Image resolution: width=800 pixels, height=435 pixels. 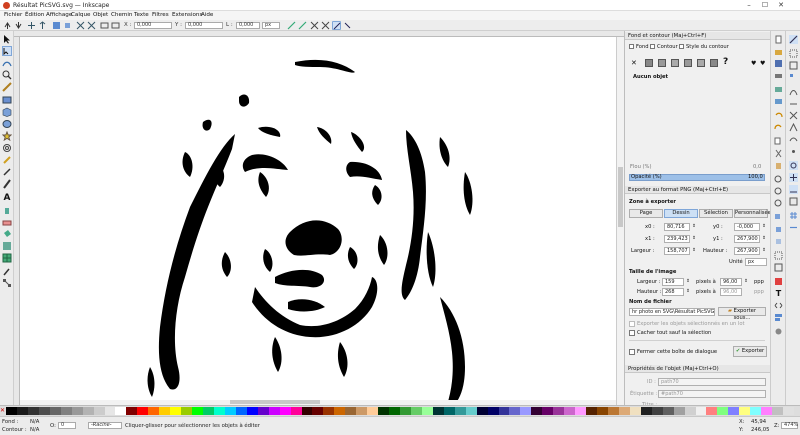 What do you see at coordinates (121, 15) in the screenshot?
I see `menu-path: Chemin` at bounding box center [121, 15].